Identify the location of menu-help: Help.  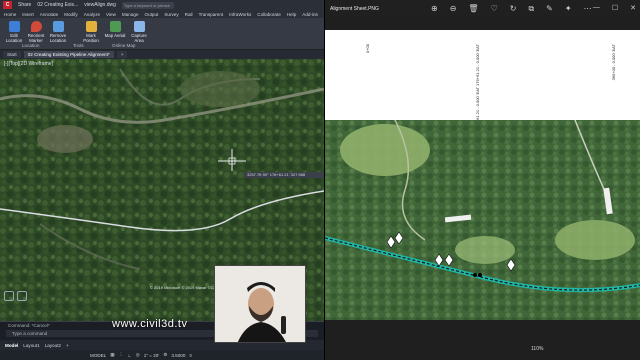
(291, 14).